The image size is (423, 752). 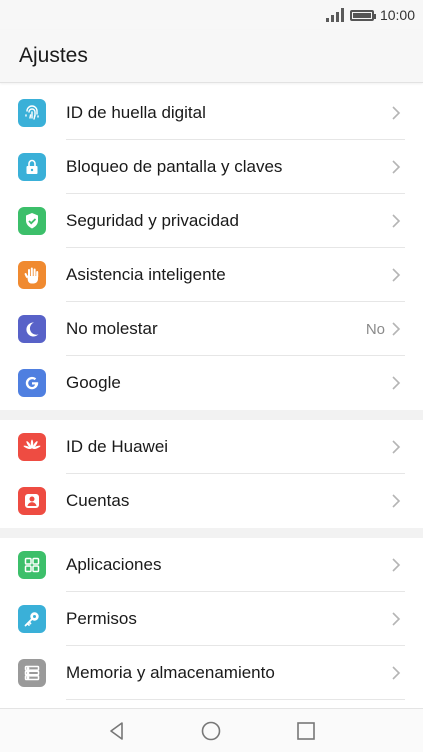 I want to click on huawei-icon, so click(x=32, y=447).